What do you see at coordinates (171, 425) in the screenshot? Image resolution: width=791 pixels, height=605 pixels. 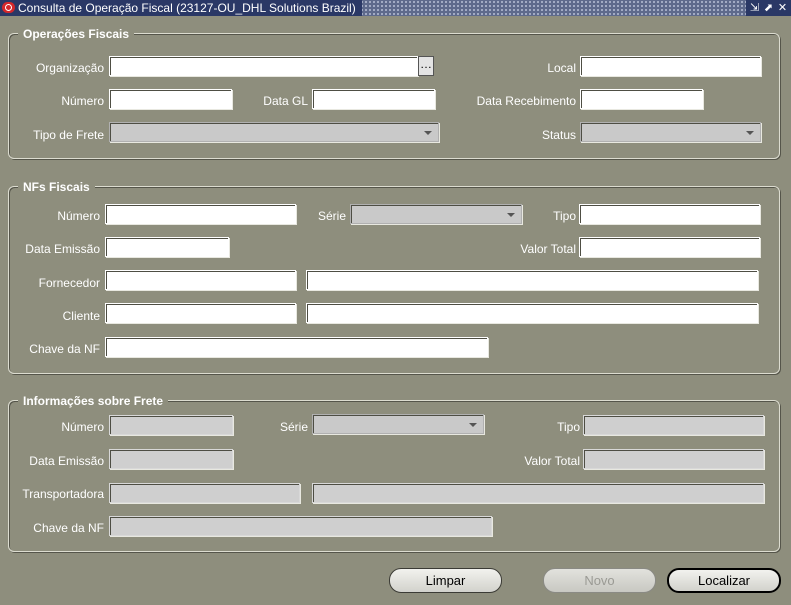 I see `frete-numero-field` at bounding box center [171, 425].